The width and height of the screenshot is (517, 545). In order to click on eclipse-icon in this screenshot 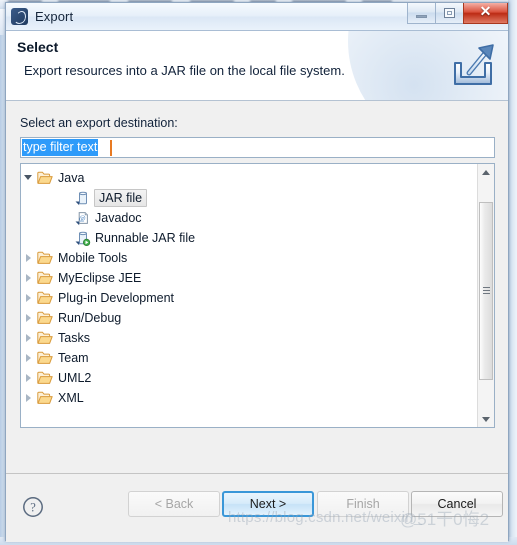, I will do `click(19, 16)`.